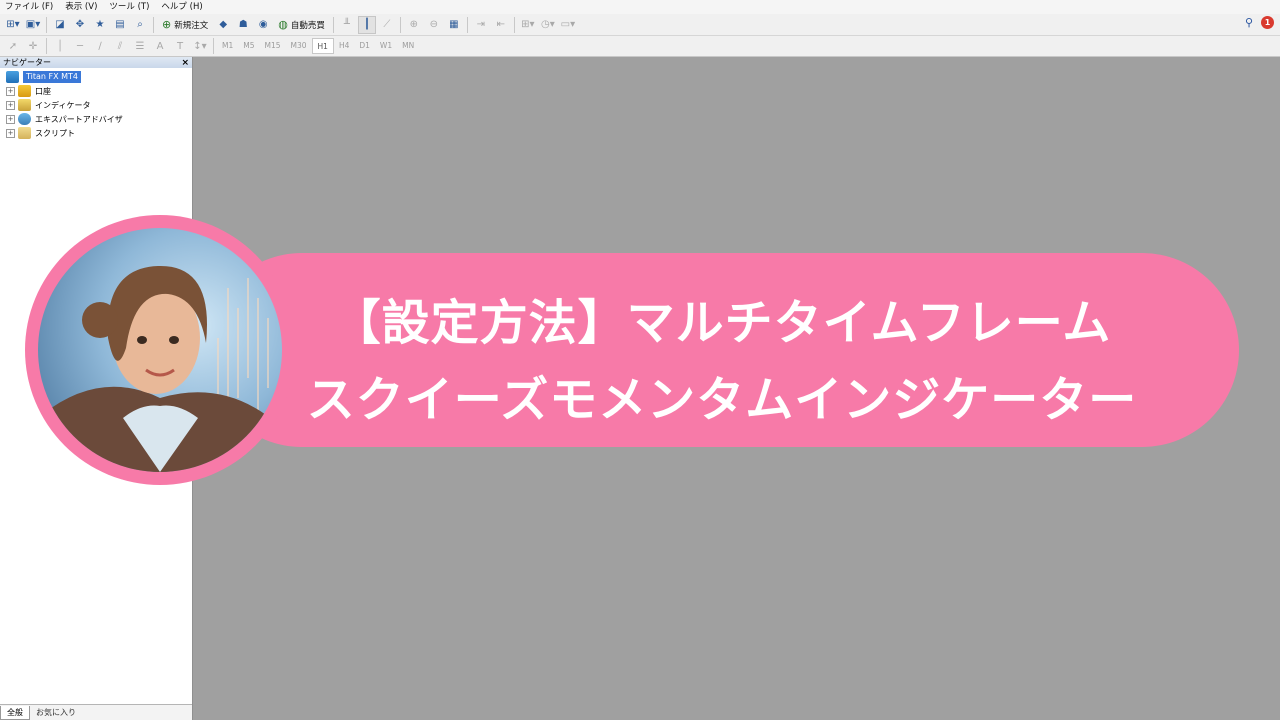 This screenshot has width=1280, height=720. I want to click on menu-view: 表示 (V), so click(82, 7).